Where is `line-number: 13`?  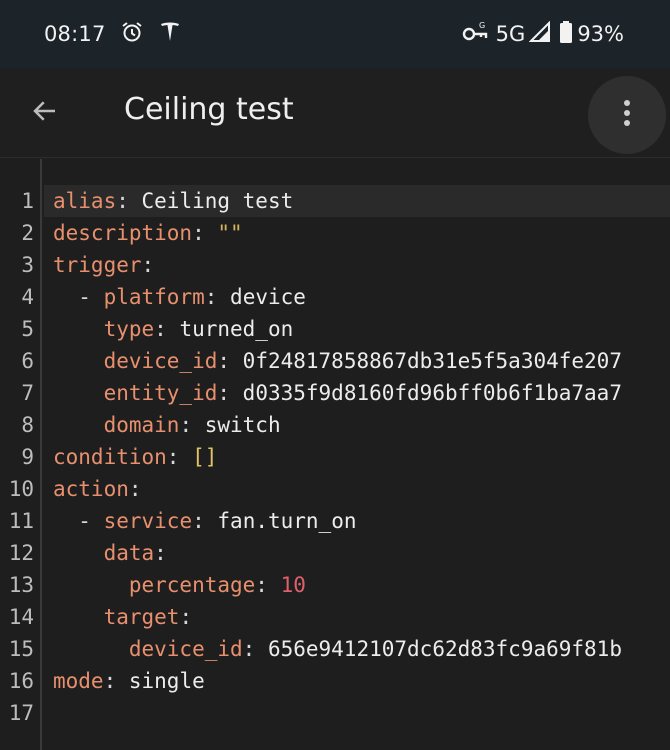 line-number: 13 is located at coordinates (21, 585).